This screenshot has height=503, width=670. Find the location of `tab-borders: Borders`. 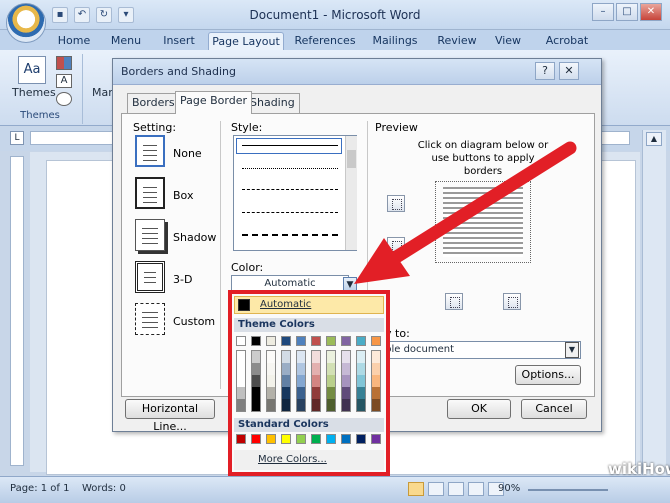

tab-borders: Borders is located at coordinates (153, 103).